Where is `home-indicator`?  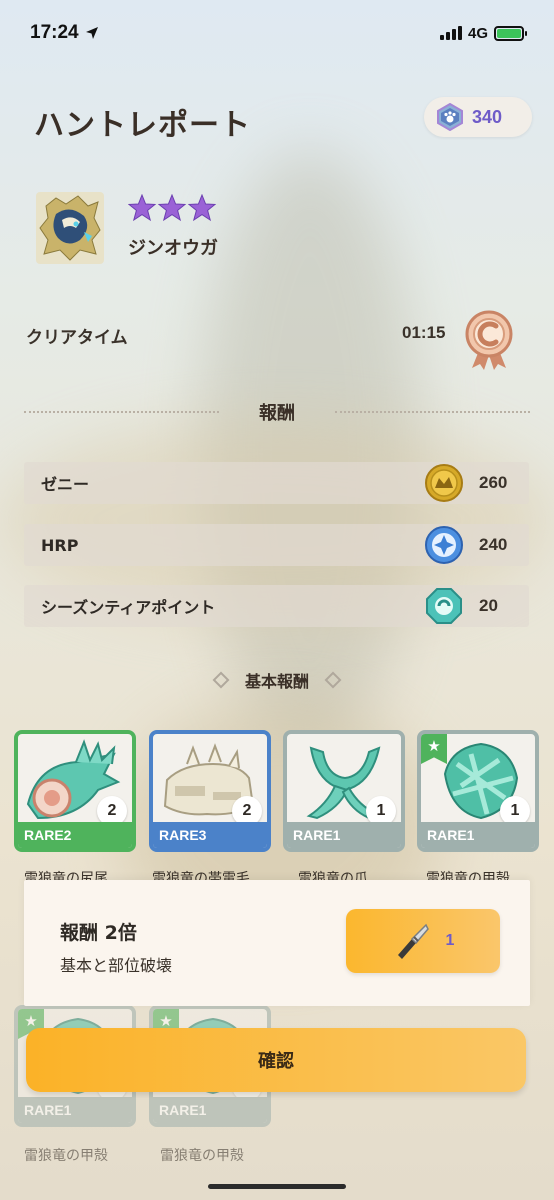
home-indicator is located at coordinates (277, 1186).